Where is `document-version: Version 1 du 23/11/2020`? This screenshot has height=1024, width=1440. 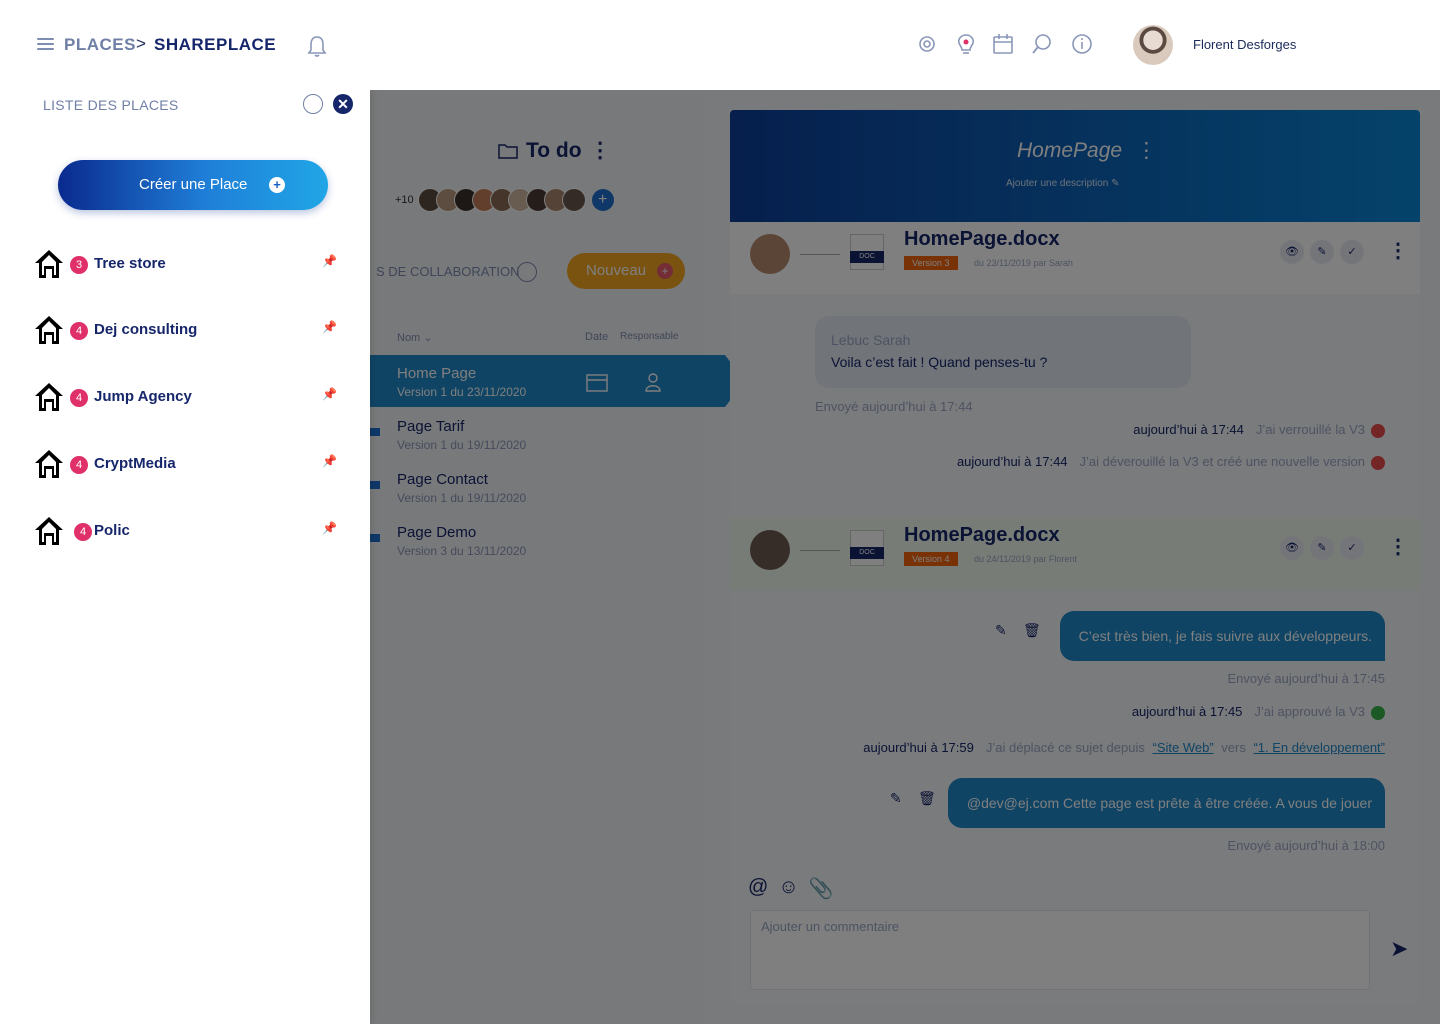 document-version: Version 1 du 23/11/2020 is located at coordinates (462, 392).